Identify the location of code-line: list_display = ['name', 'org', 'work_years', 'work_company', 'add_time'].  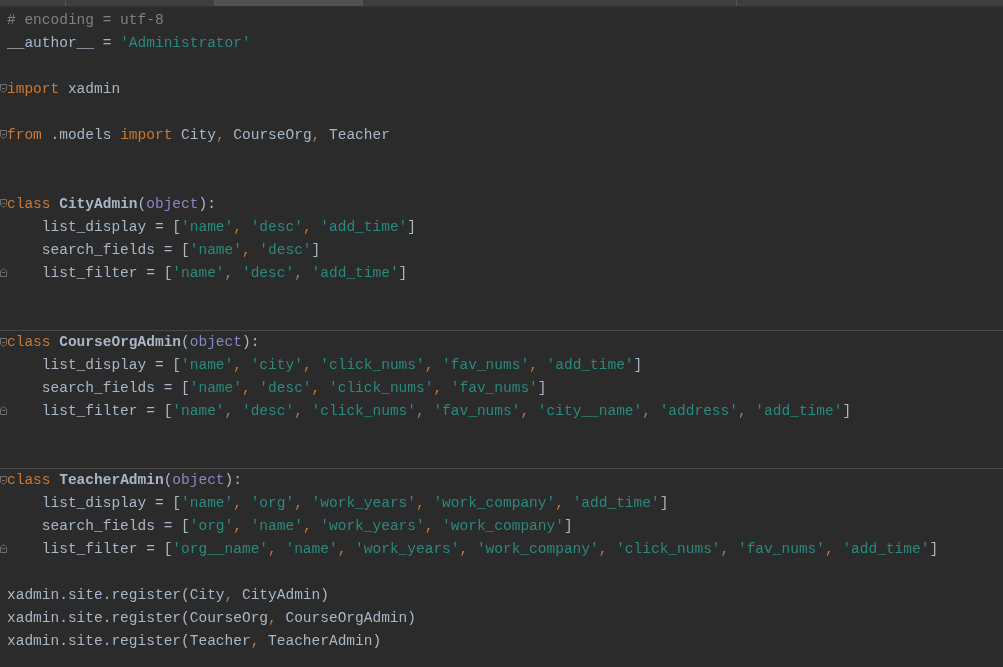
(354, 502).